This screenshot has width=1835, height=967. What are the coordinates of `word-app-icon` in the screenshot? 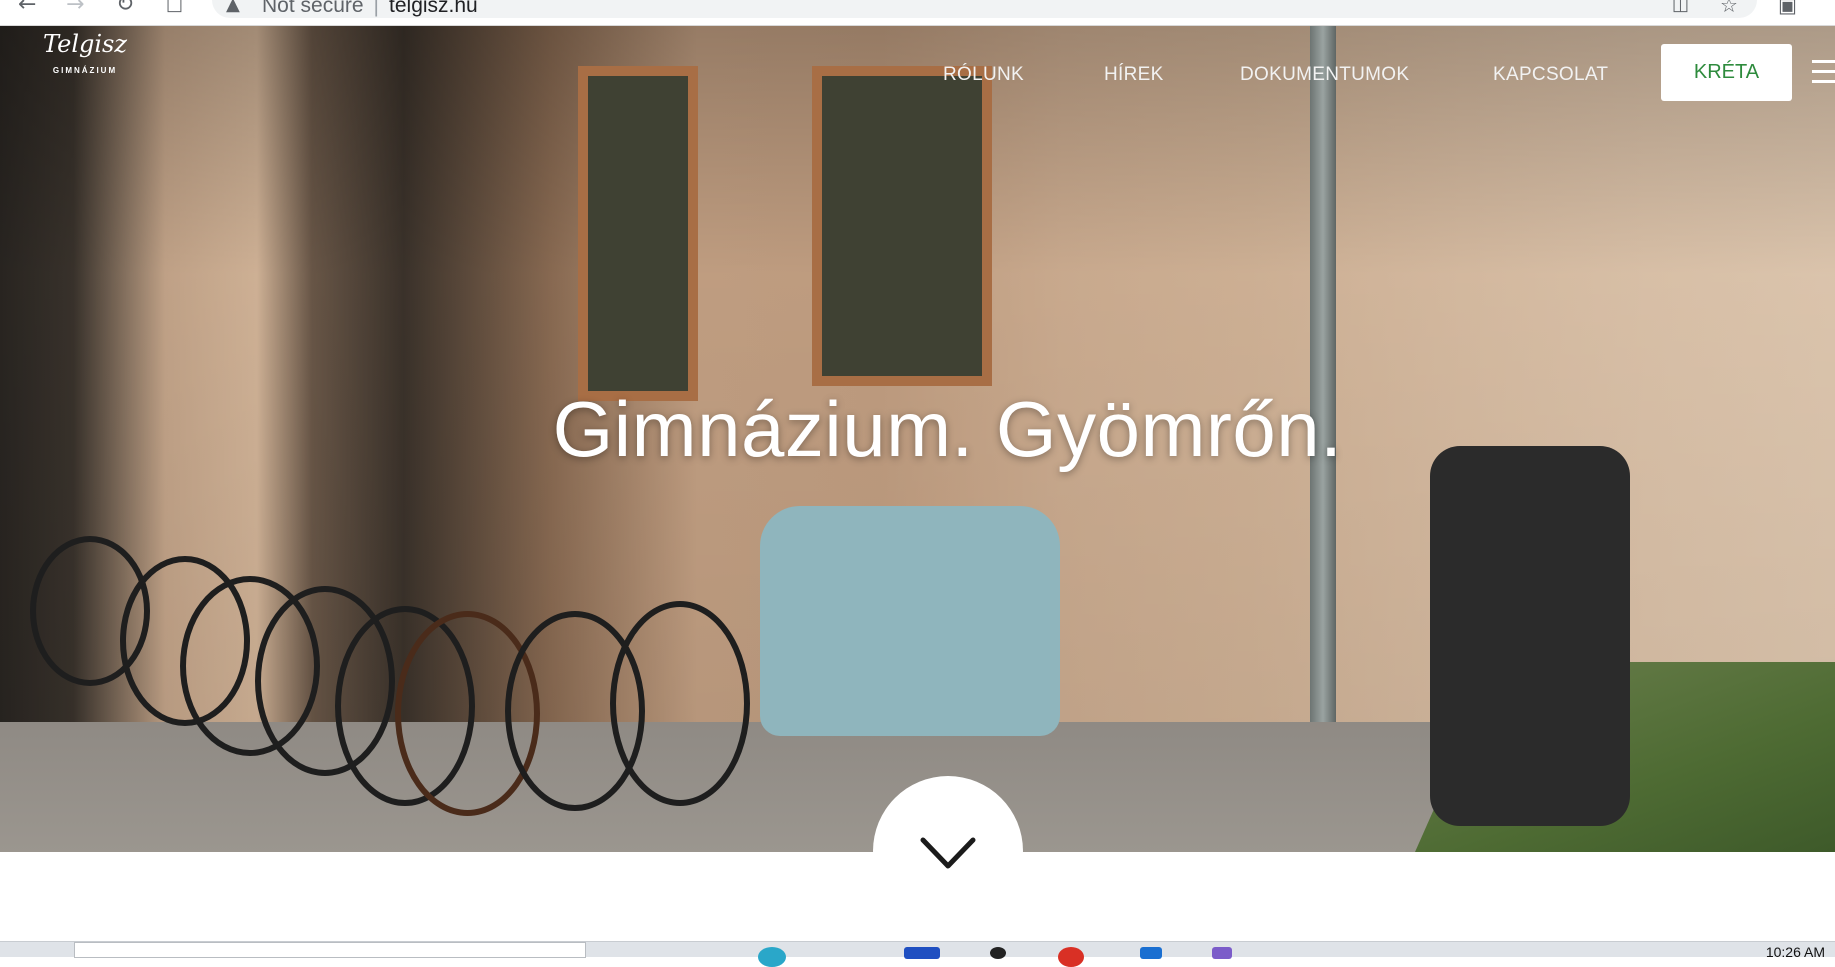 It's located at (922, 953).